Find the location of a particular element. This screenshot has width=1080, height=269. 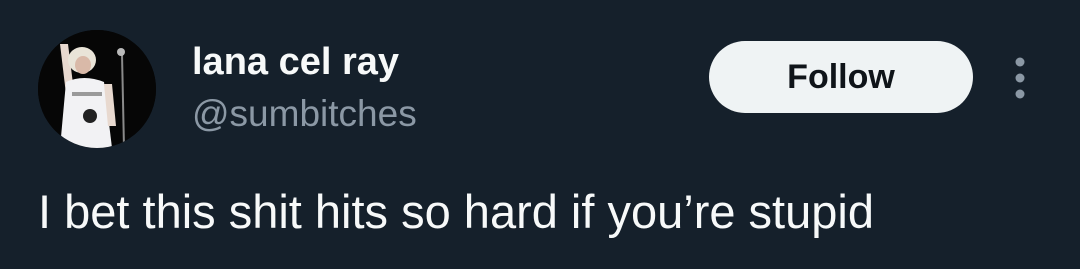

avatar is located at coordinates (97, 89).